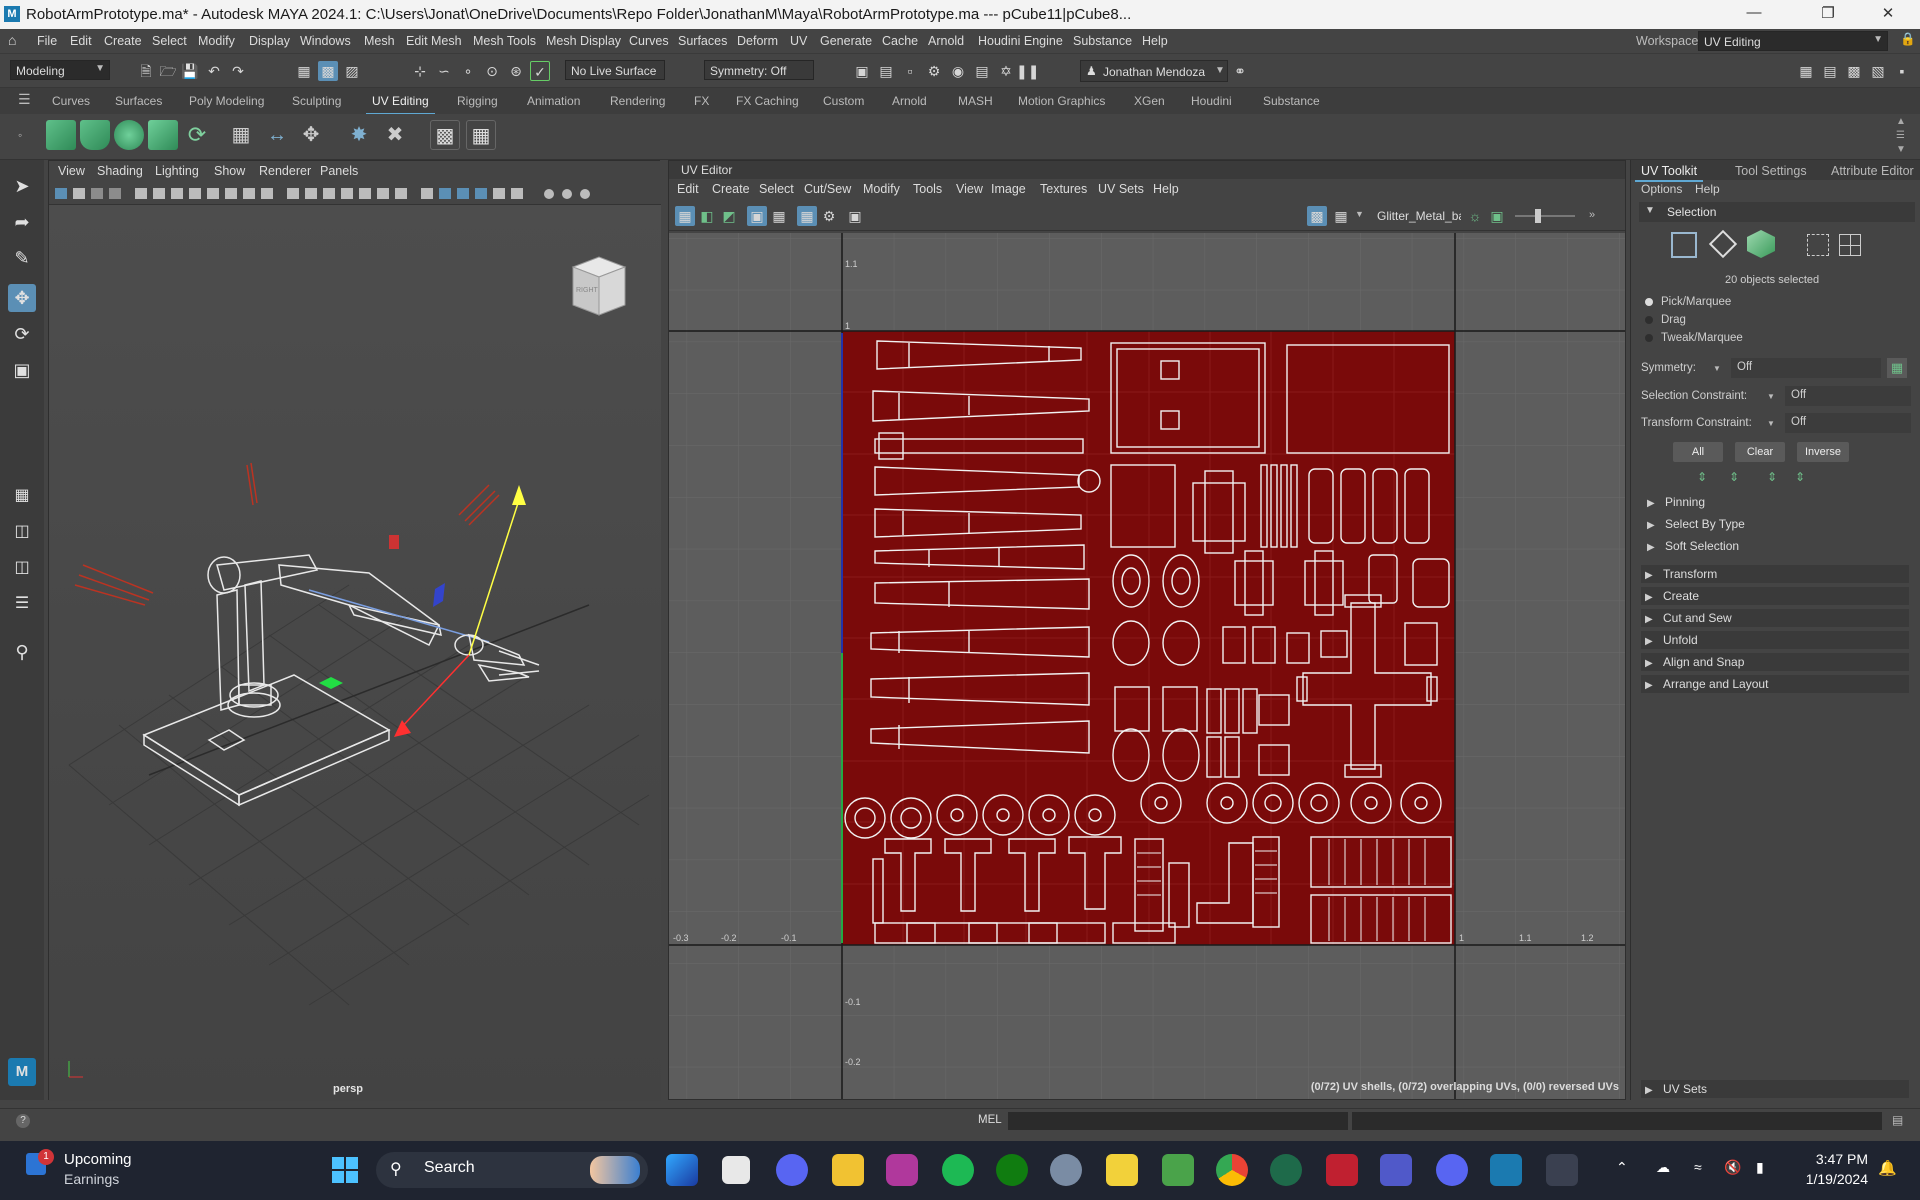 Image resolution: width=1920 pixels, height=1200 pixels. What do you see at coordinates (881, 189) in the screenshot?
I see `uv-menu-modify: Modify` at bounding box center [881, 189].